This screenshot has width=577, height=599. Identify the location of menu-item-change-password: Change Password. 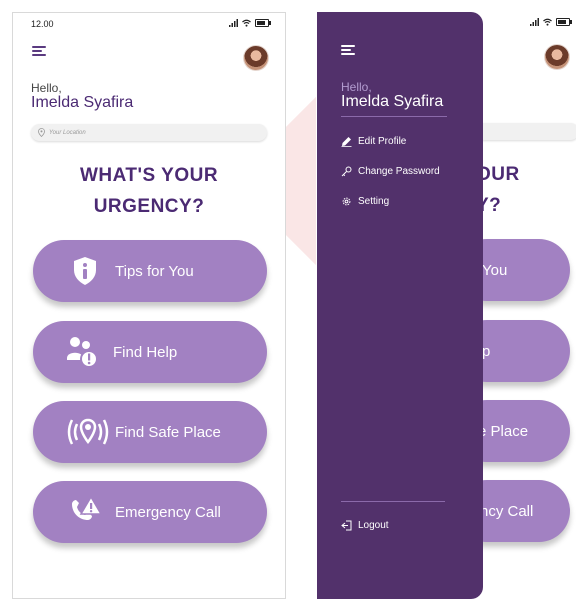
(390, 171).